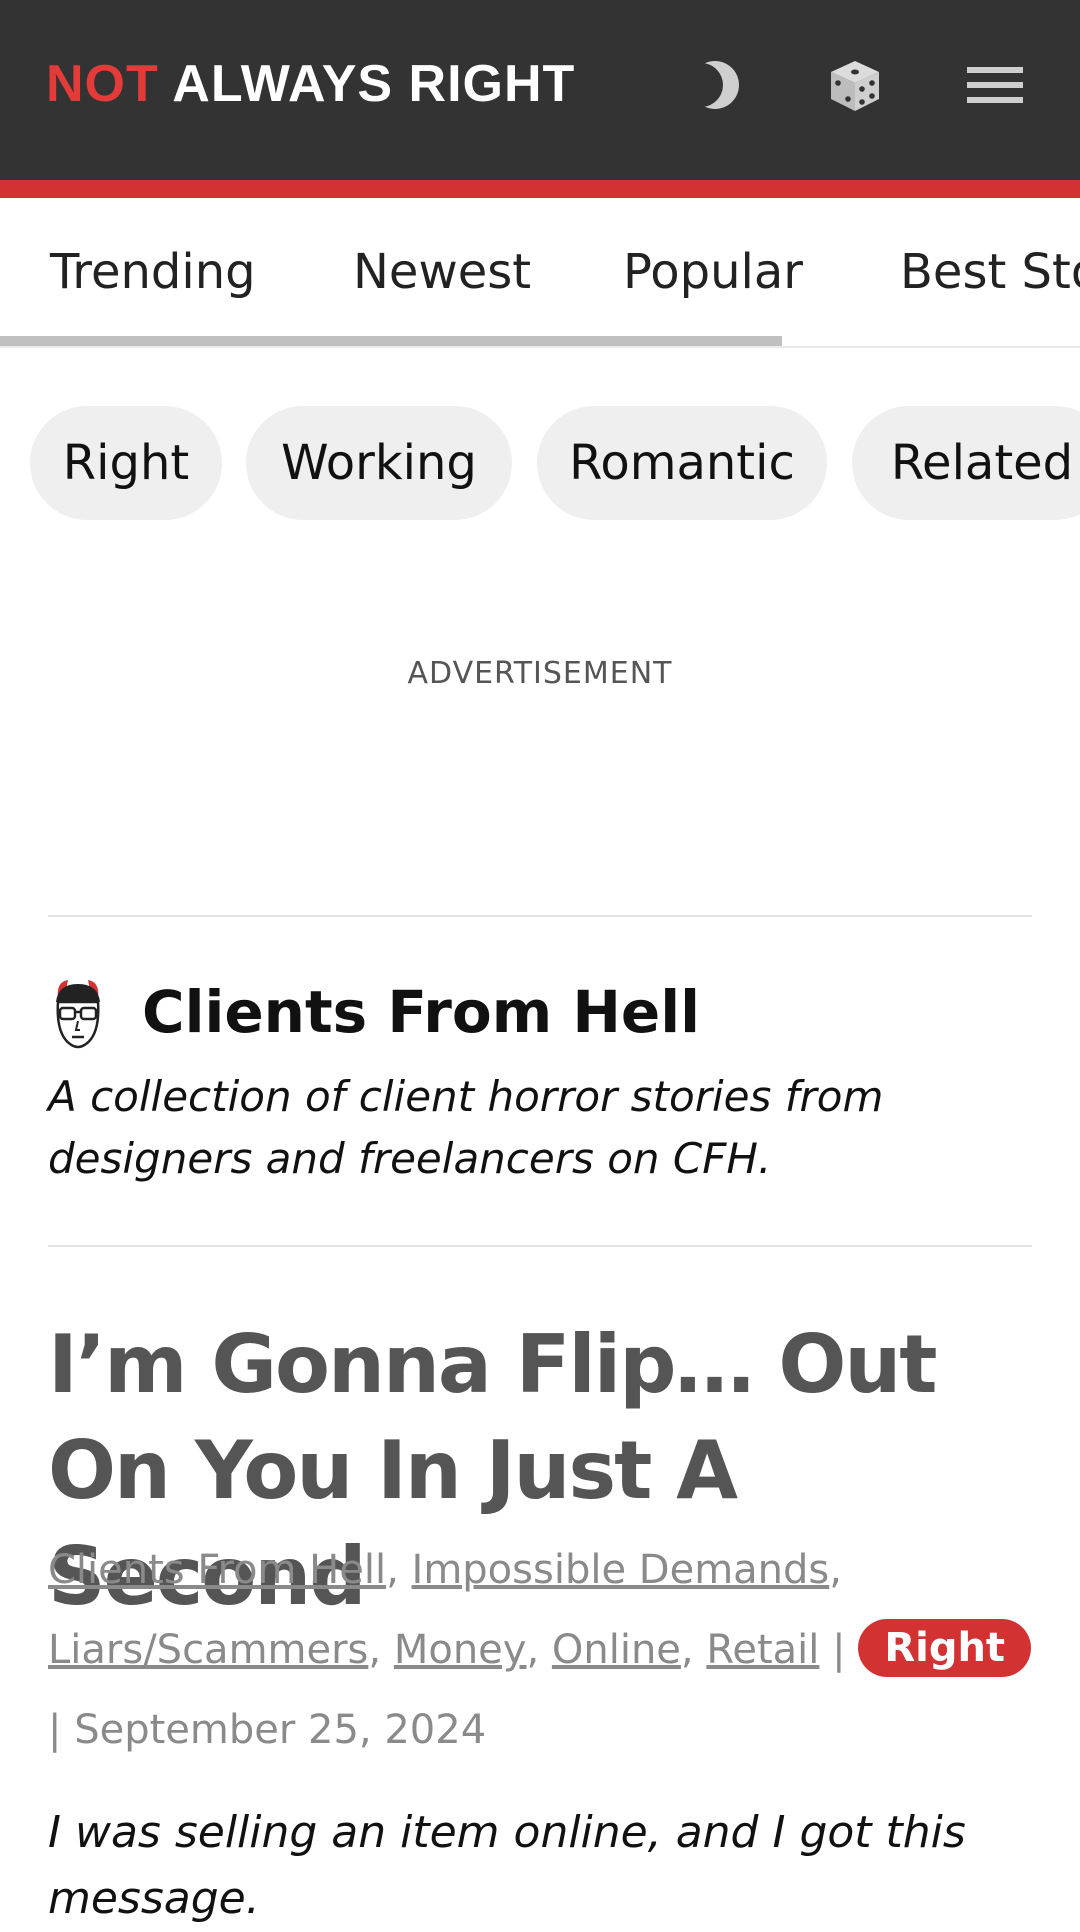 This screenshot has height=1932, width=1080. What do you see at coordinates (621, 1570) in the screenshot?
I see `tag-link: Impossible Demands` at bounding box center [621, 1570].